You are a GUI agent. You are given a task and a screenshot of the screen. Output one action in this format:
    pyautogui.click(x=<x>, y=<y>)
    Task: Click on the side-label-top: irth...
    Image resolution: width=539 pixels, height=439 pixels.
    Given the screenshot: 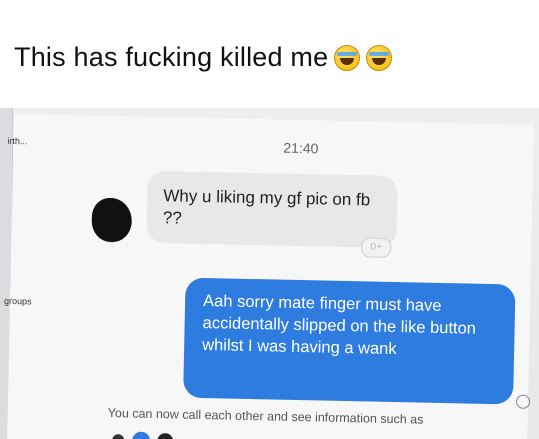 What is the action you would take?
    pyautogui.click(x=17, y=141)
    